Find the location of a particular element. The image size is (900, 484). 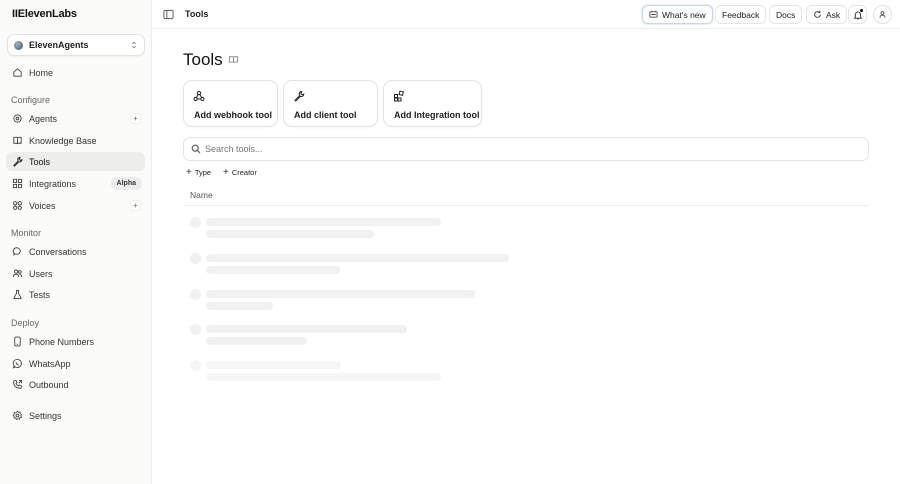

workspace-orb-icon is located at coordinates (18, 45).